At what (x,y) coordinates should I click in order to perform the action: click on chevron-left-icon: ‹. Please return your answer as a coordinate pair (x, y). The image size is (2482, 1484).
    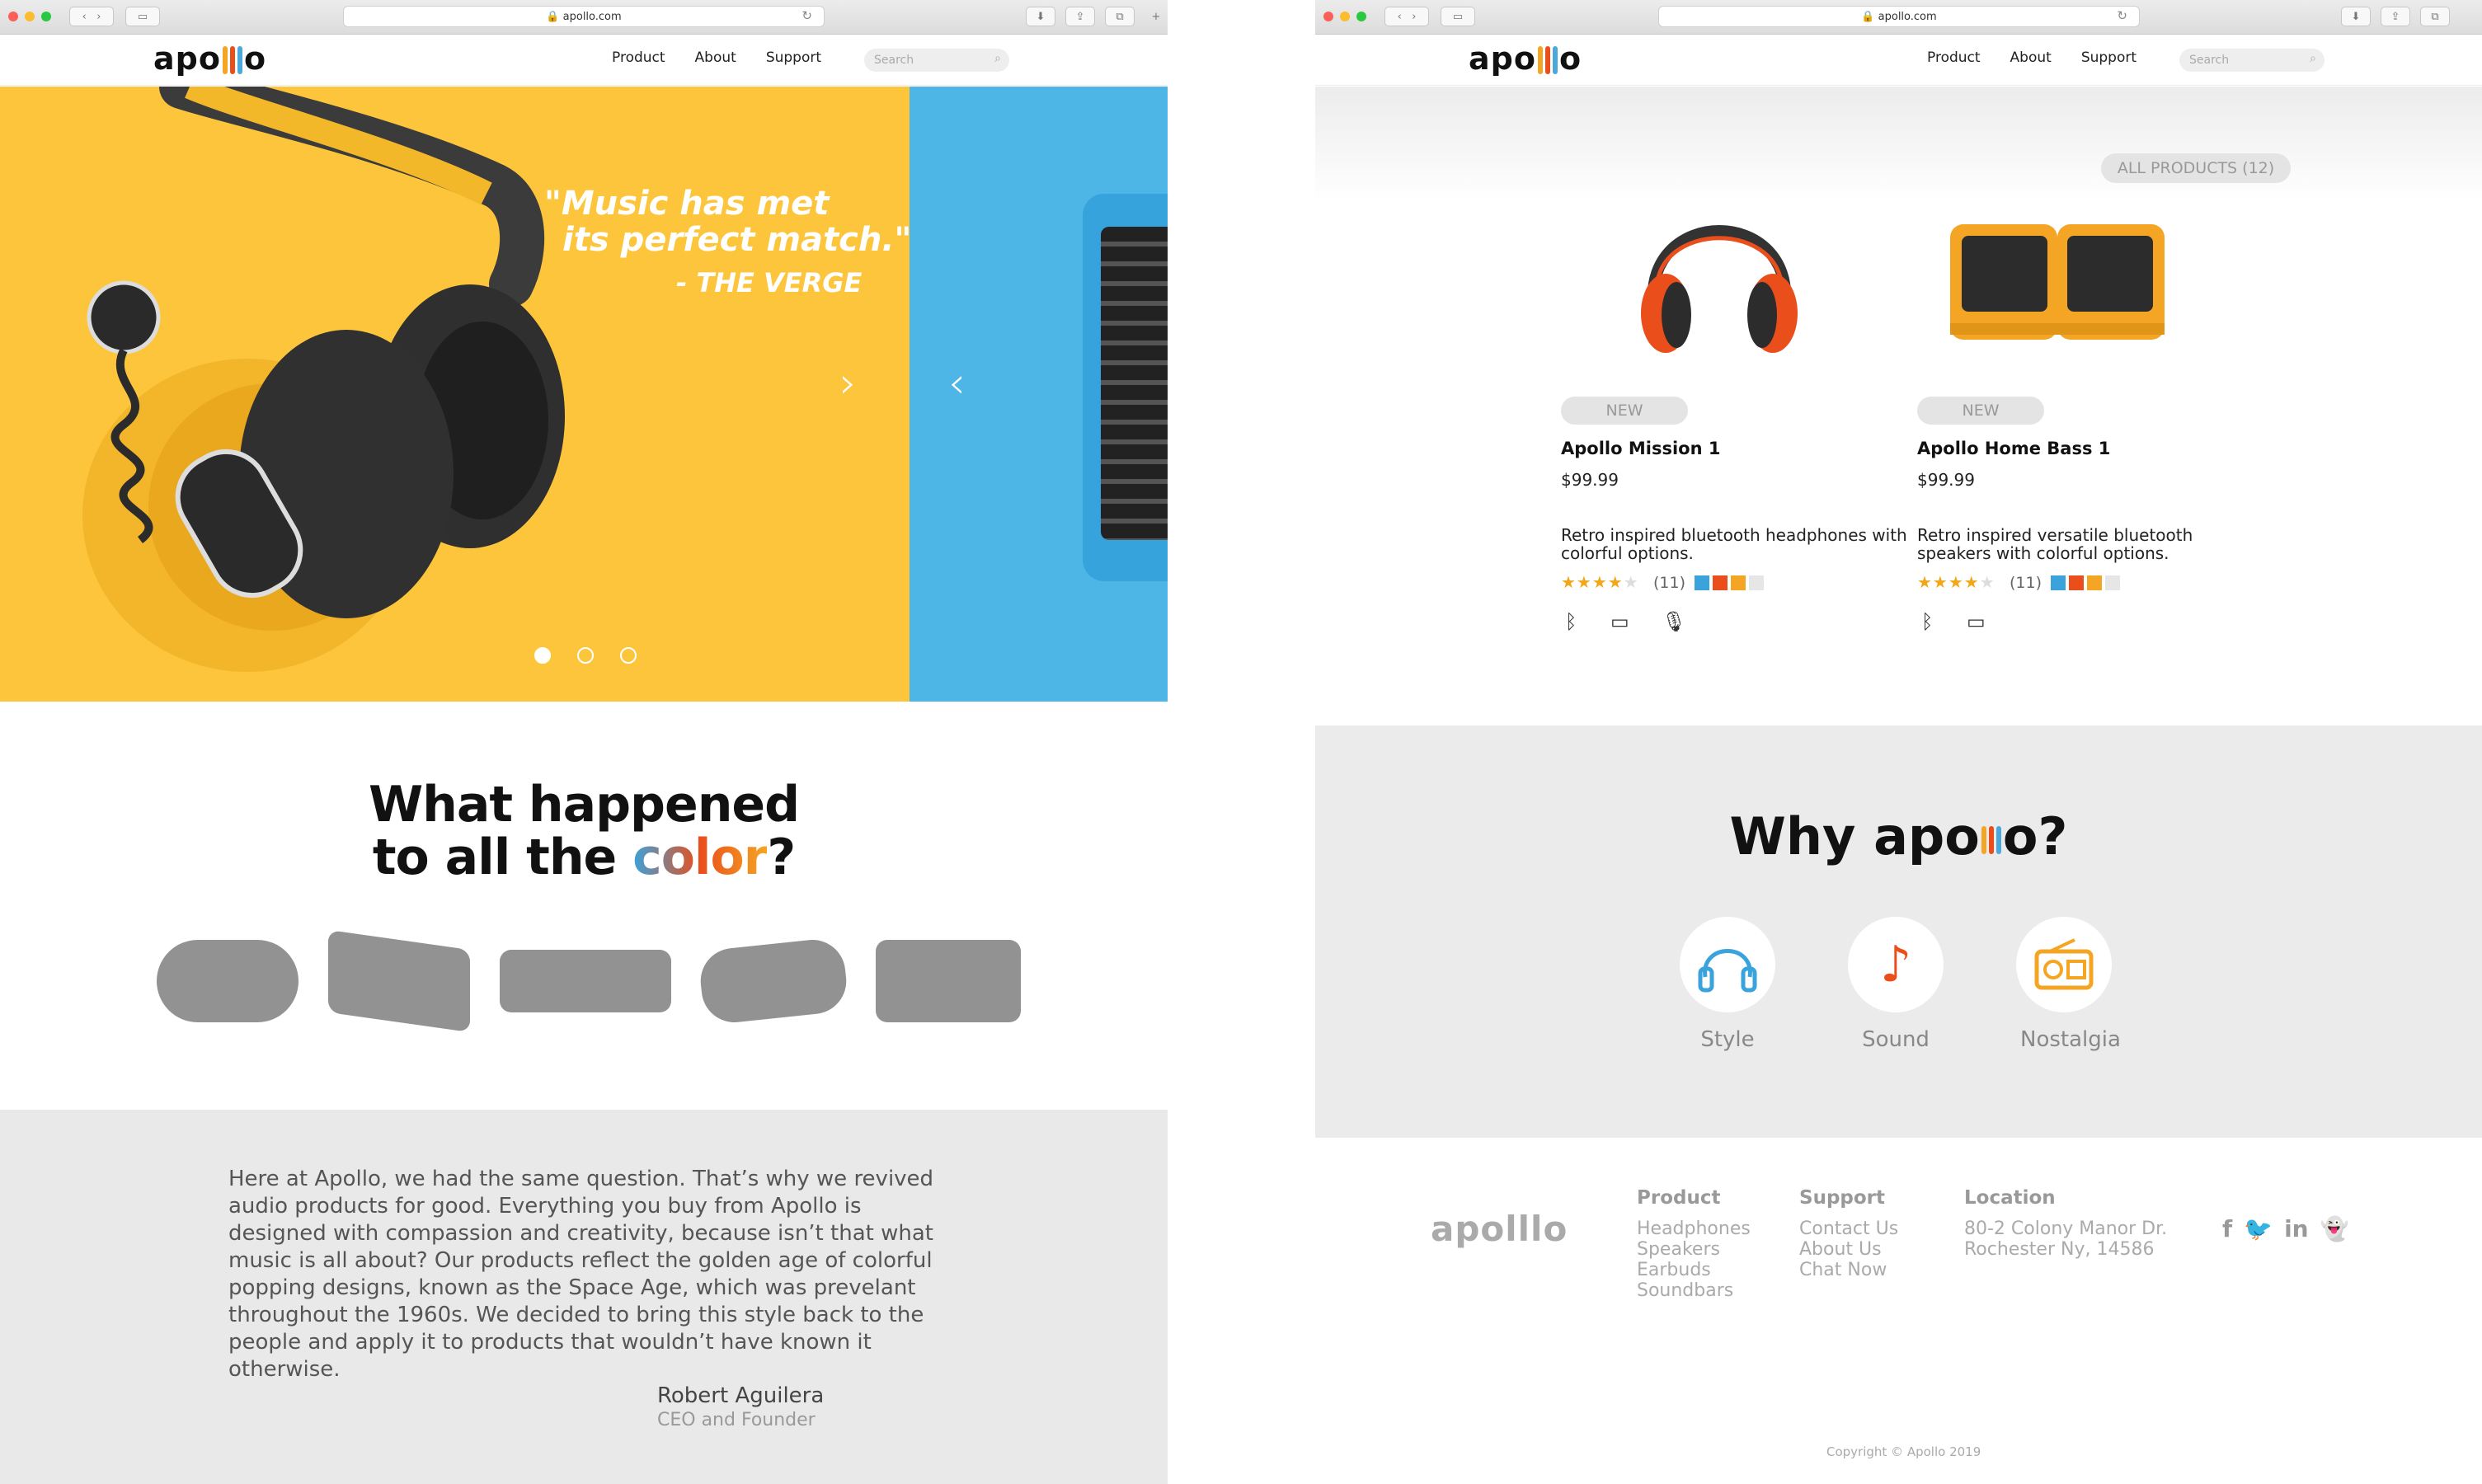
    Looking at the image, I should click on (957, 383).